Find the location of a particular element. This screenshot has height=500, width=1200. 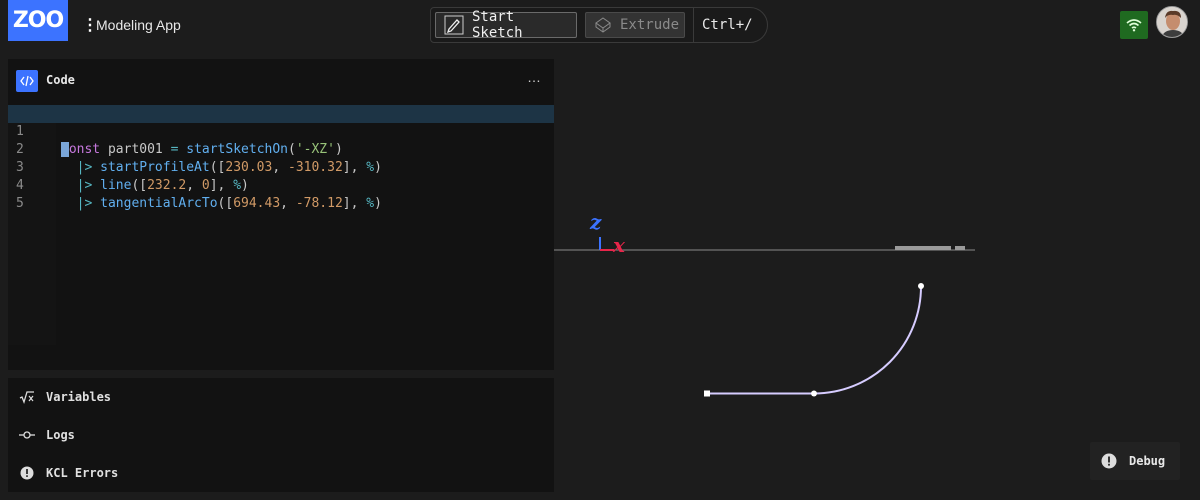

network-status-button is located at coordinates (1134, 25).